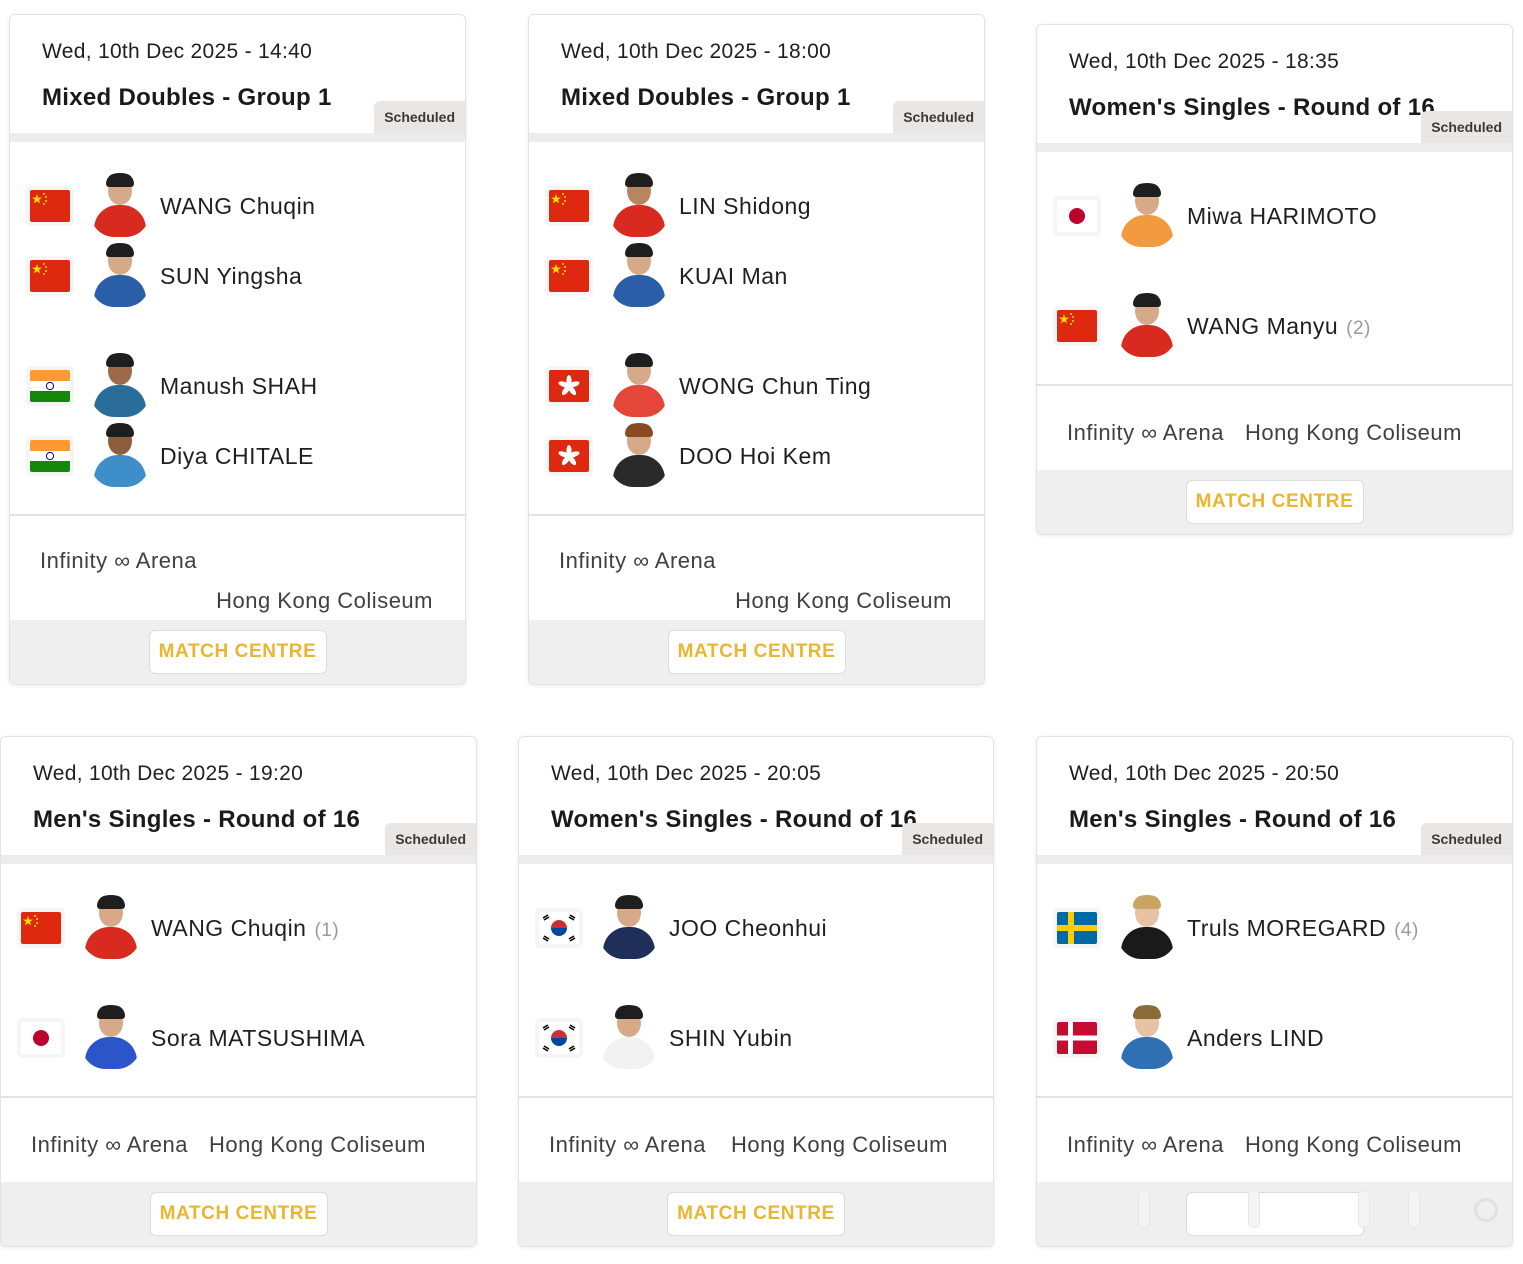  I want to click on match-datetime: Wed, 10th Dec 2025 - 20:05, so click(686, 773).